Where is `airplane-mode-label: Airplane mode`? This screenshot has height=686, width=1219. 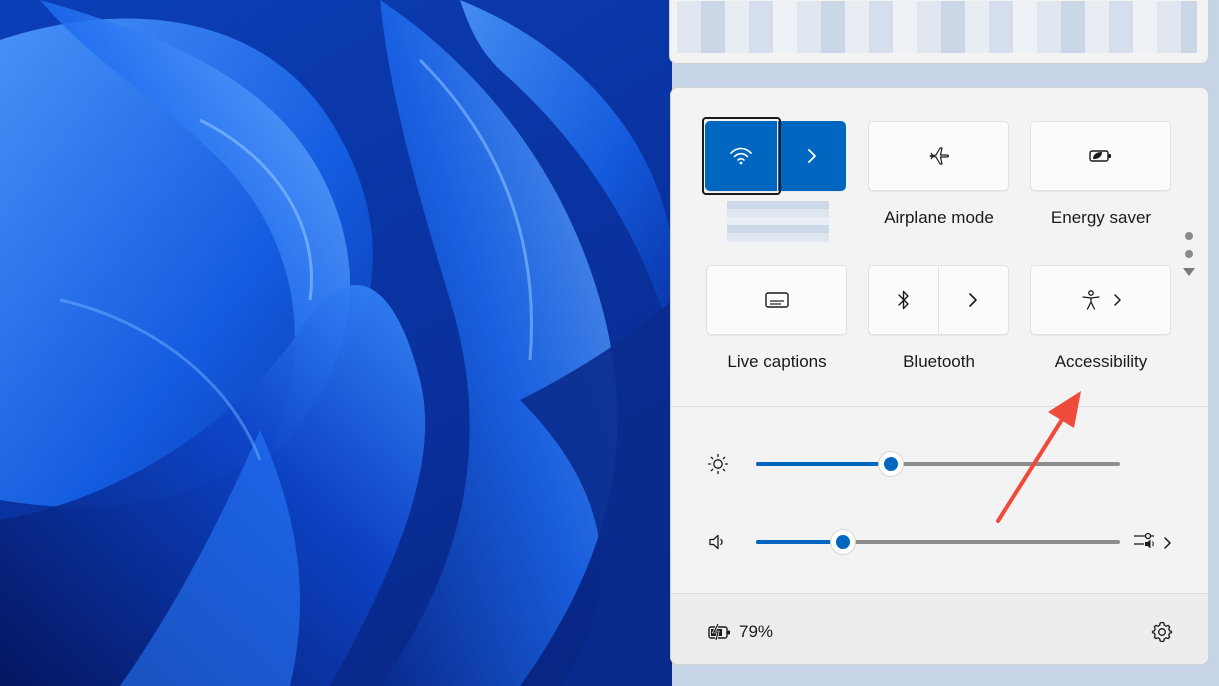
airplane-mode-label: Airplane mode is located at coordinates (939, 217).